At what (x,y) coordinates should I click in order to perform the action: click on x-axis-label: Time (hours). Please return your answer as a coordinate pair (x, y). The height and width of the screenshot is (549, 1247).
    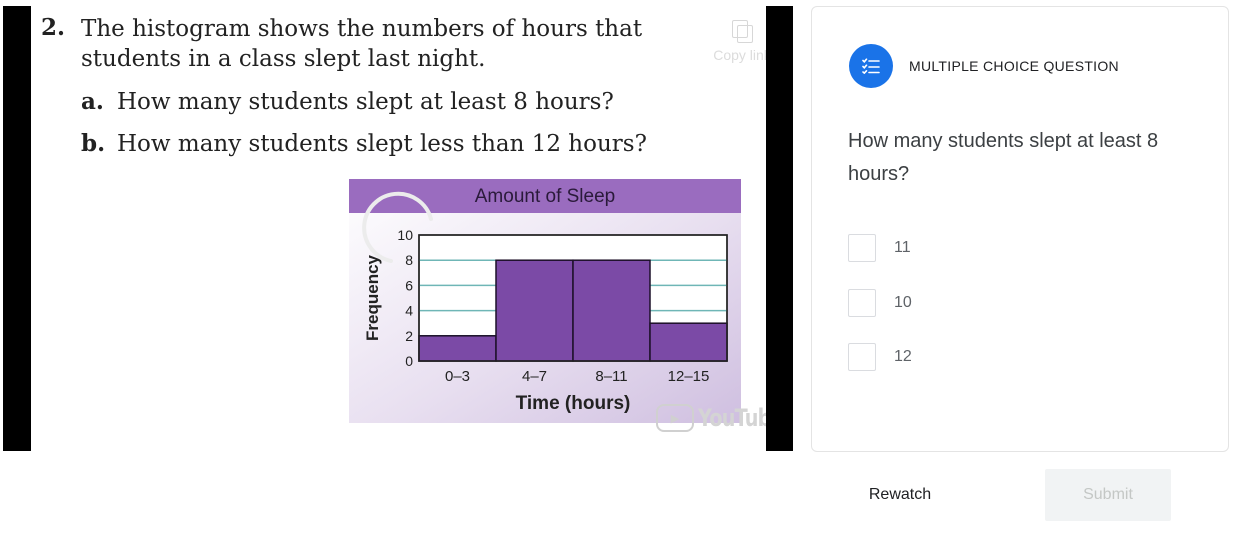
    Looking at the image, I should click on (573, 403).